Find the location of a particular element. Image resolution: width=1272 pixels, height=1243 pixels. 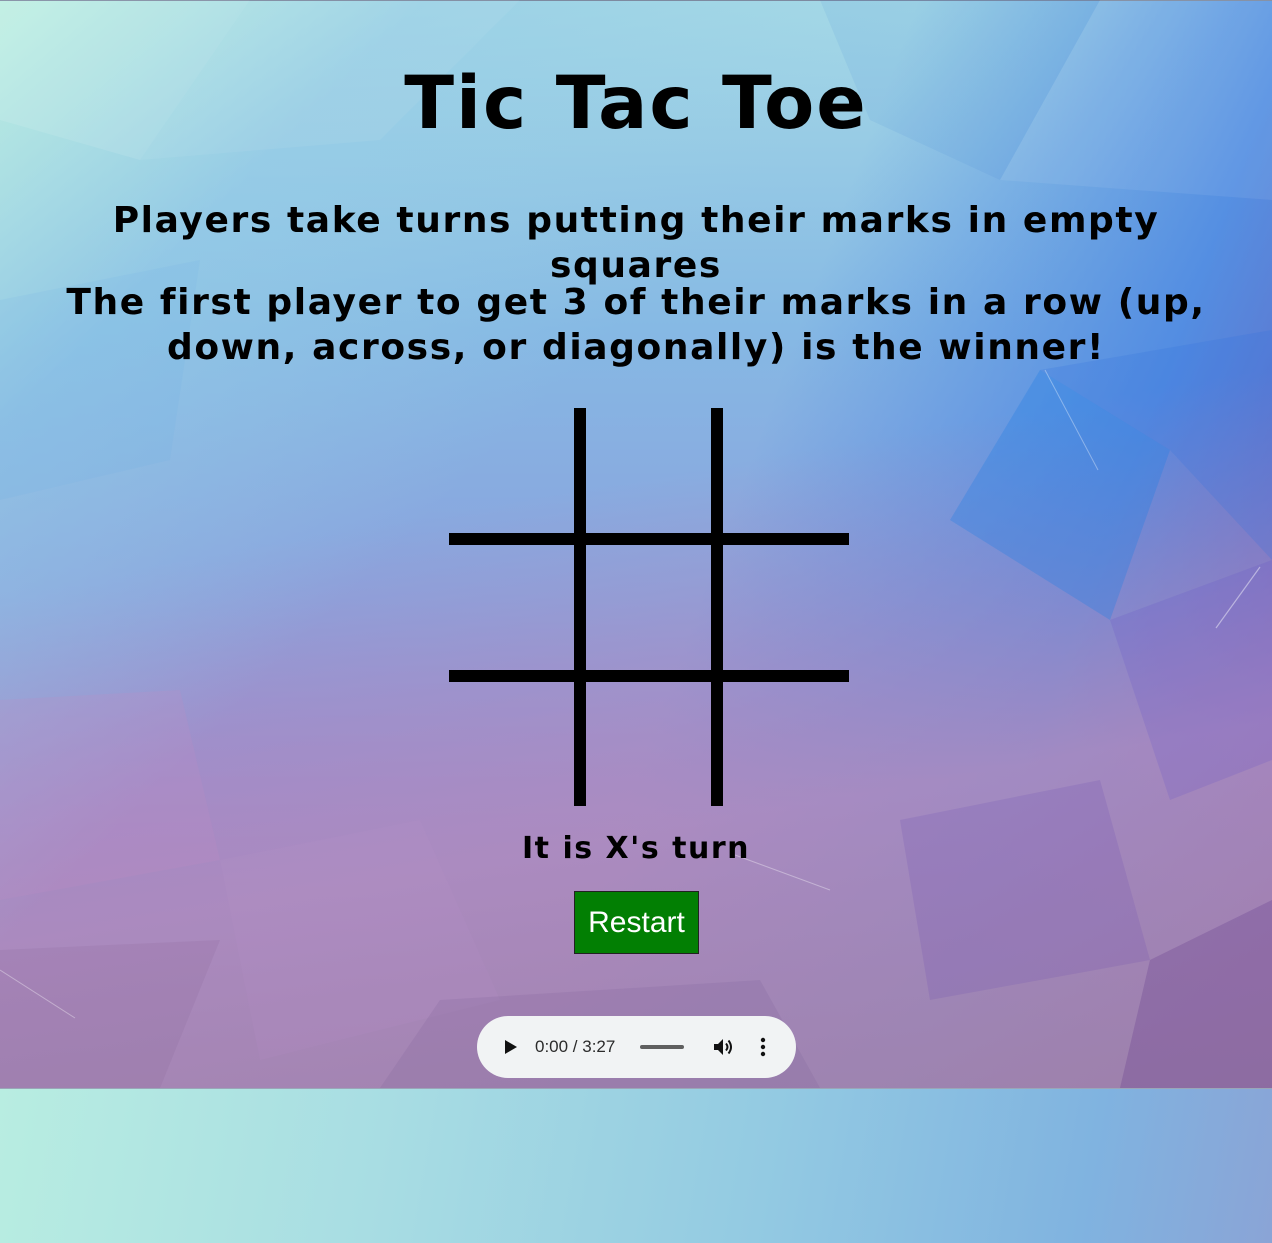

grid-line-horizontal-top is located at coordinates (649, 539).